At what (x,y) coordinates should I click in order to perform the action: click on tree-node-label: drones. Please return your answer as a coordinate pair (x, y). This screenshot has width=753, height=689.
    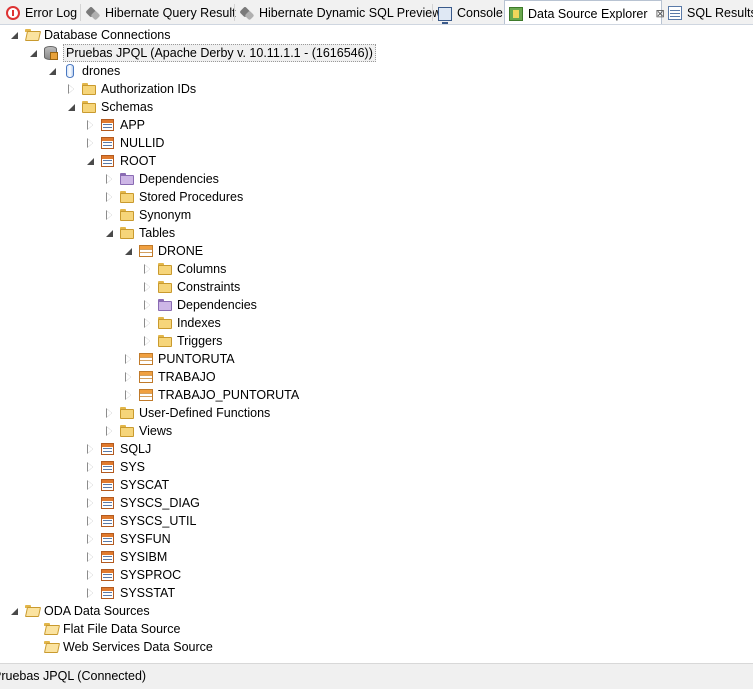
    Looking at the image, I should click on (101, 71).